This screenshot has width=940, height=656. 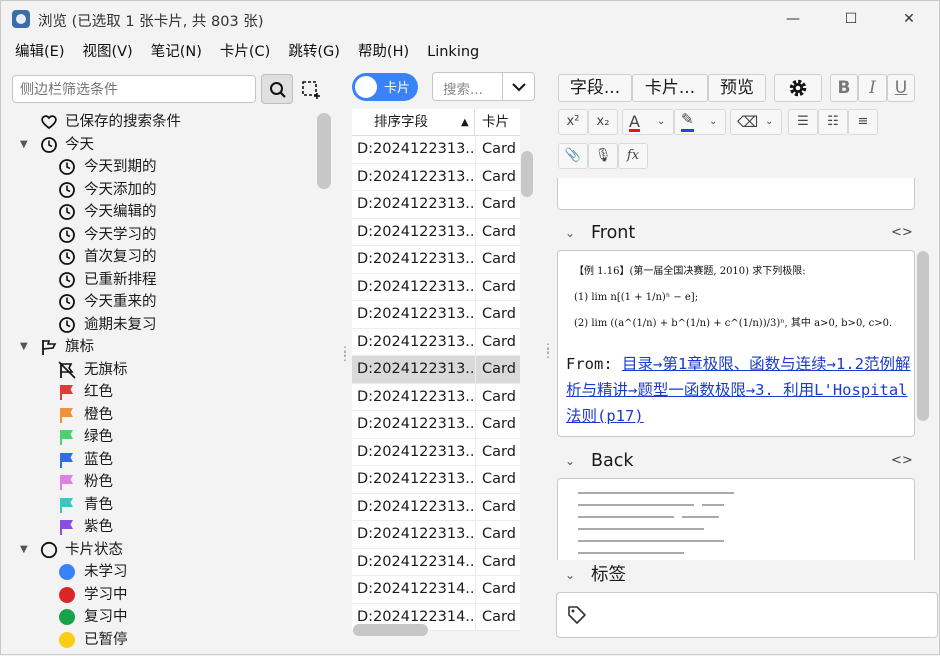 What do you see at coordinates (648, 122) in the screenshot?
I see `text-color-button: A ⌄` at bounding box center [648, 122].